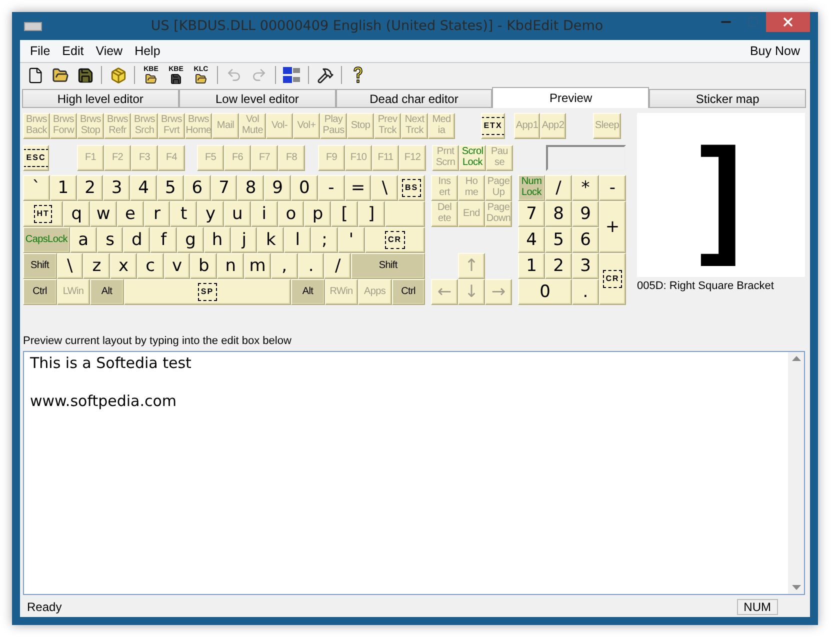  I want to click on keyboard-key: f, so click(164, 240).